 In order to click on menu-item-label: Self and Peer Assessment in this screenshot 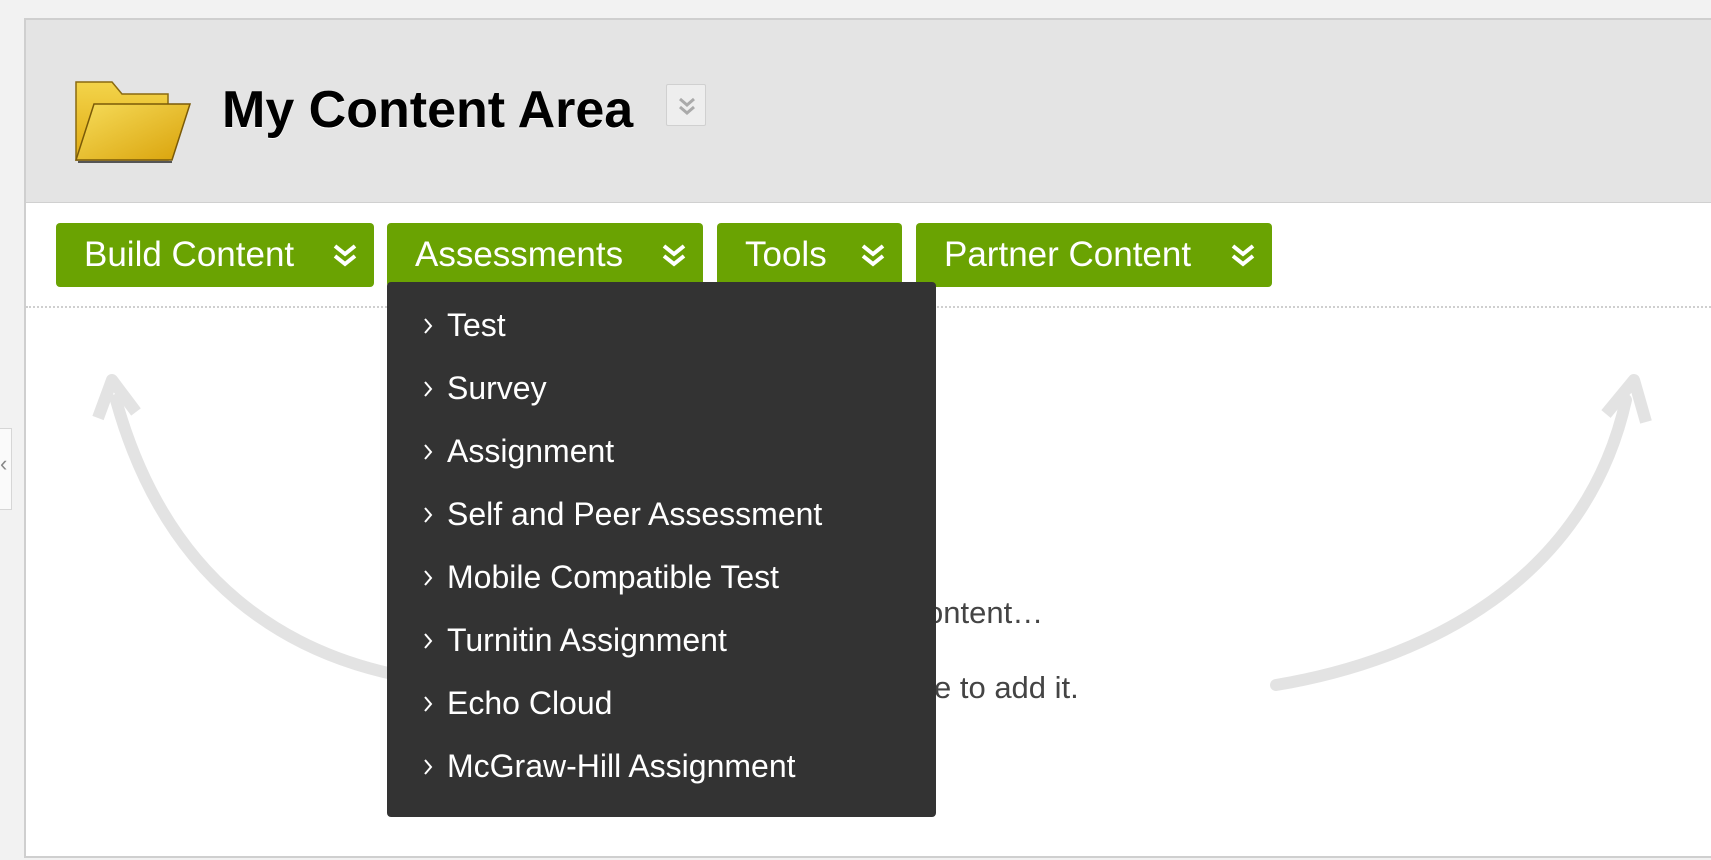, I will do `click(635, 514)`.